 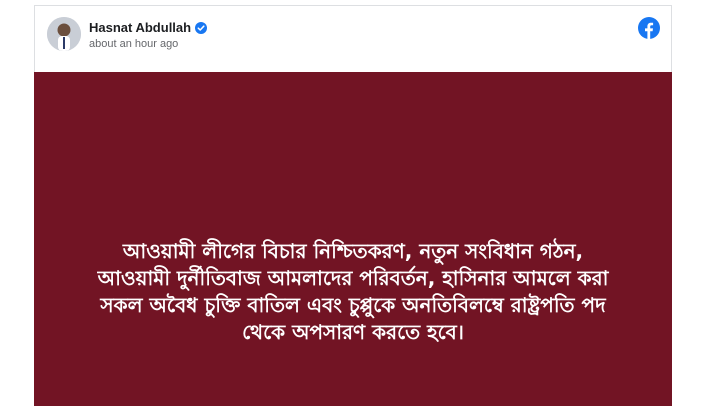 I want to click on user-avatar-icon, so click(x=64, y=34).